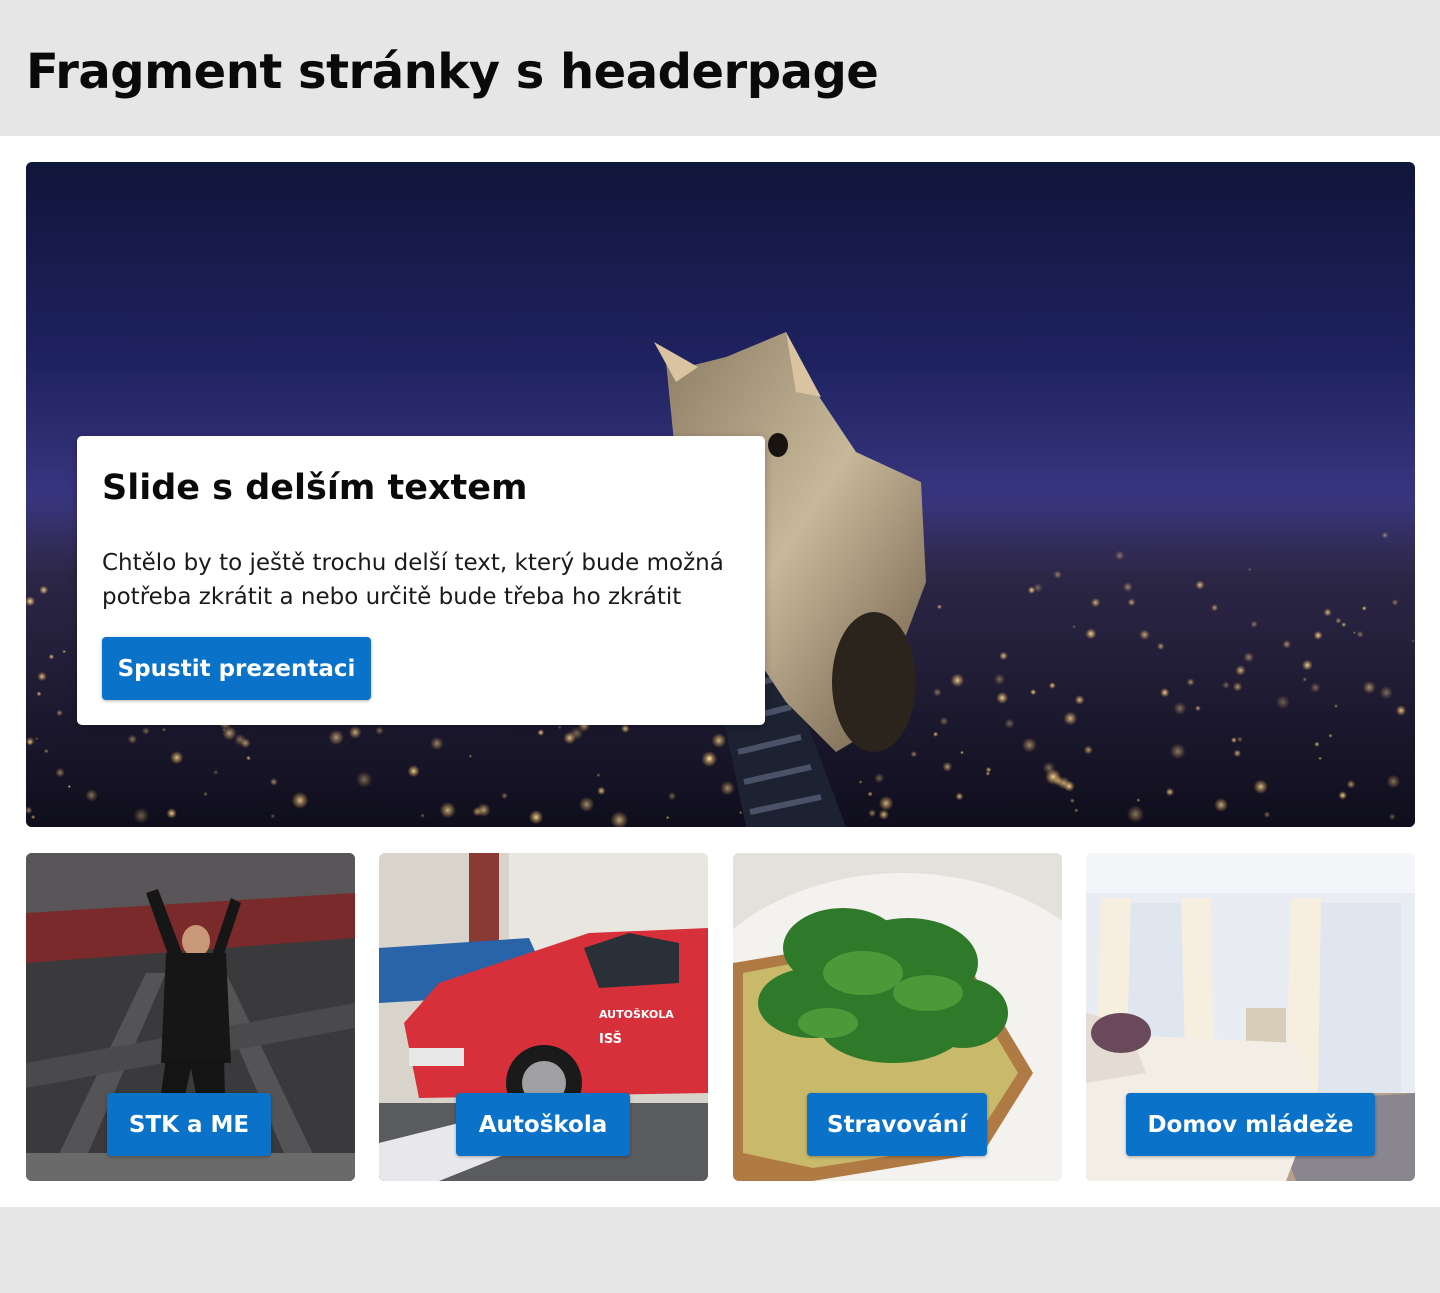 Image resolution: width=1440 pixels, height=1293 pixels. Describe the element at coordinates (636, 1014) in the screenshot. I see `svg-text: AUTOŠKOLA` at that location.